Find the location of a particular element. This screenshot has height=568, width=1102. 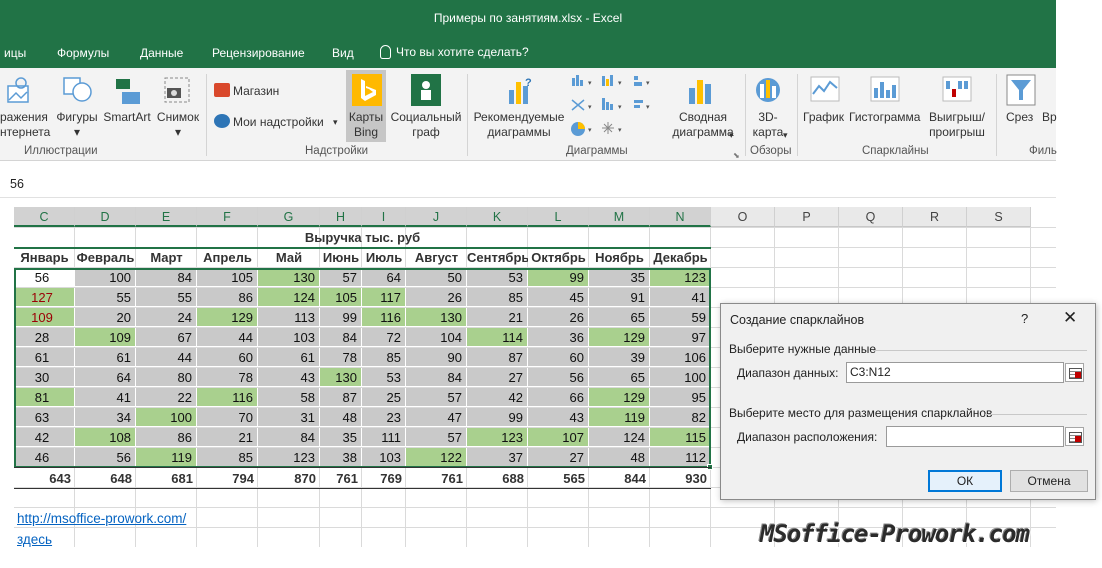

smartart-icon is located at coordinates (128, 91).